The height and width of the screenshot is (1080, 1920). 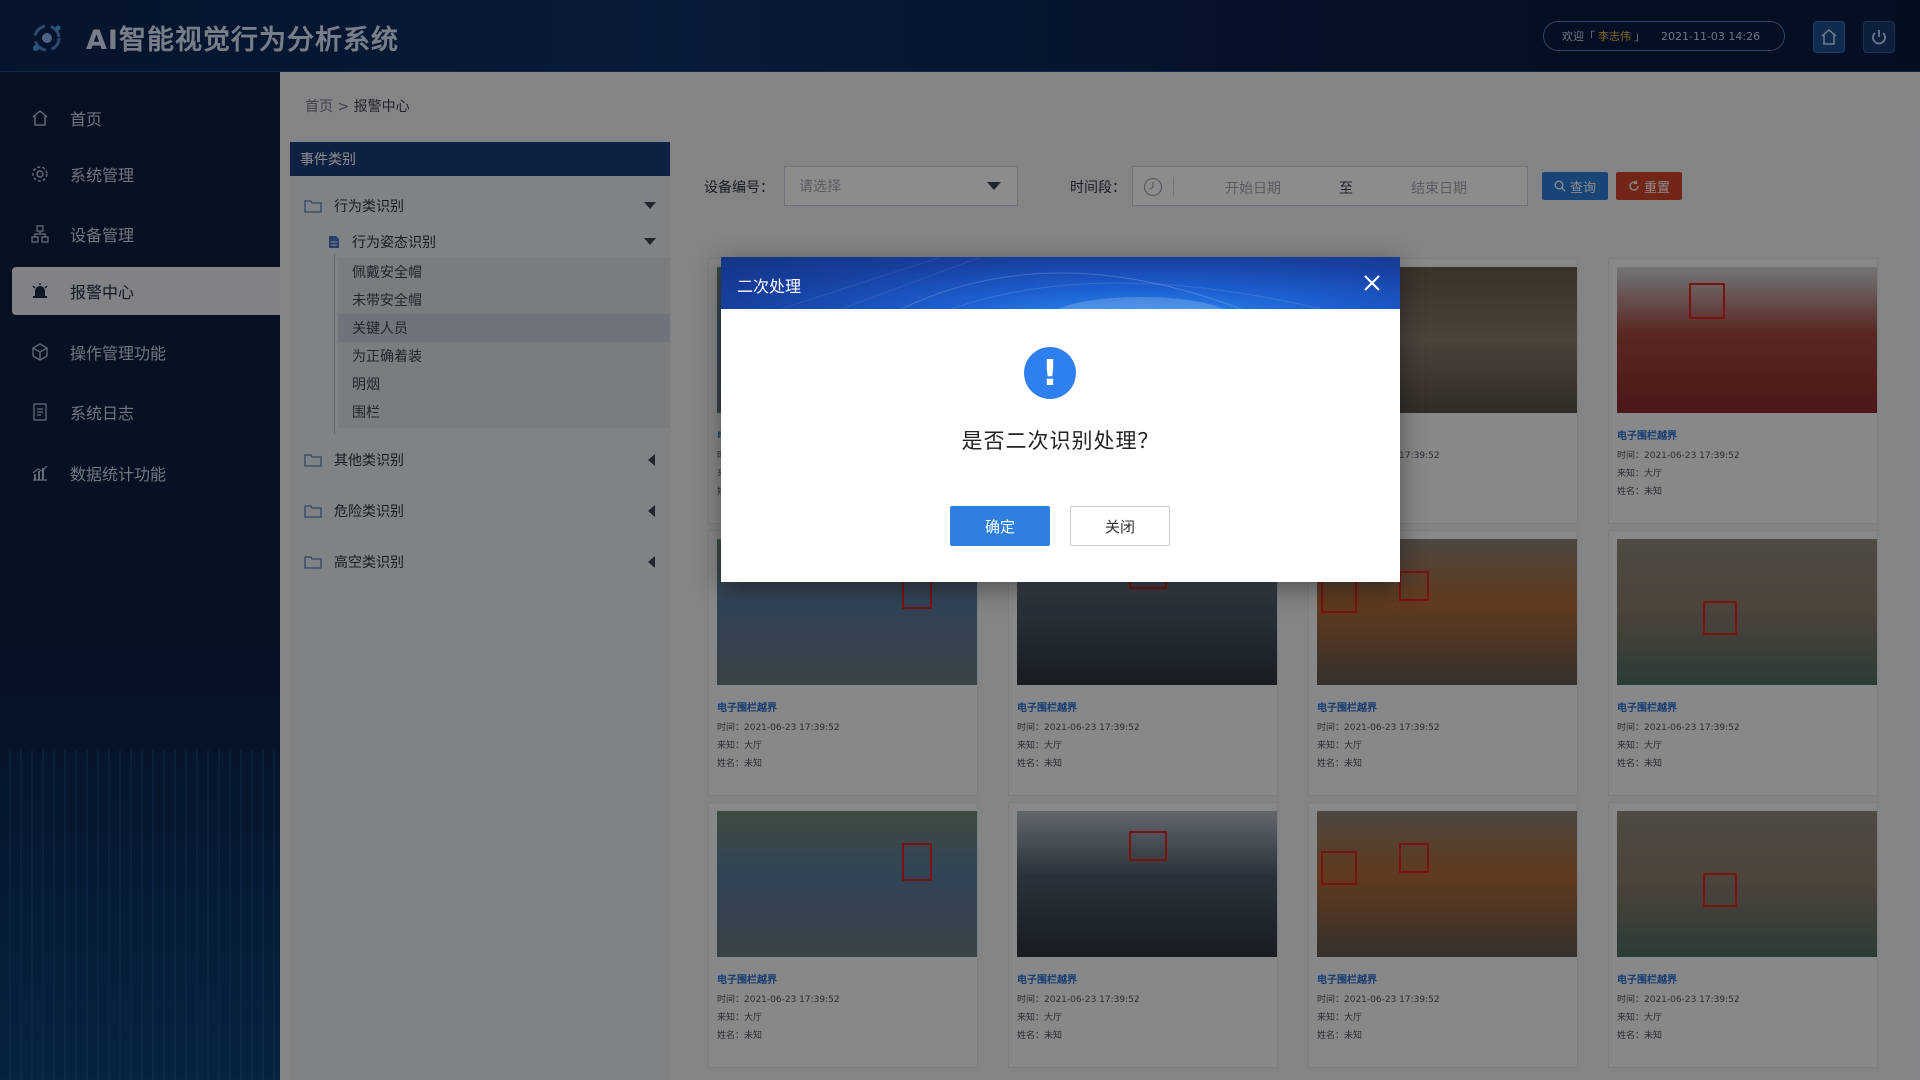 What do you see at coordinates (769, 286) in the screenshot?
I see `dialog-title: 二次处理` at bounding box center [769, 286].